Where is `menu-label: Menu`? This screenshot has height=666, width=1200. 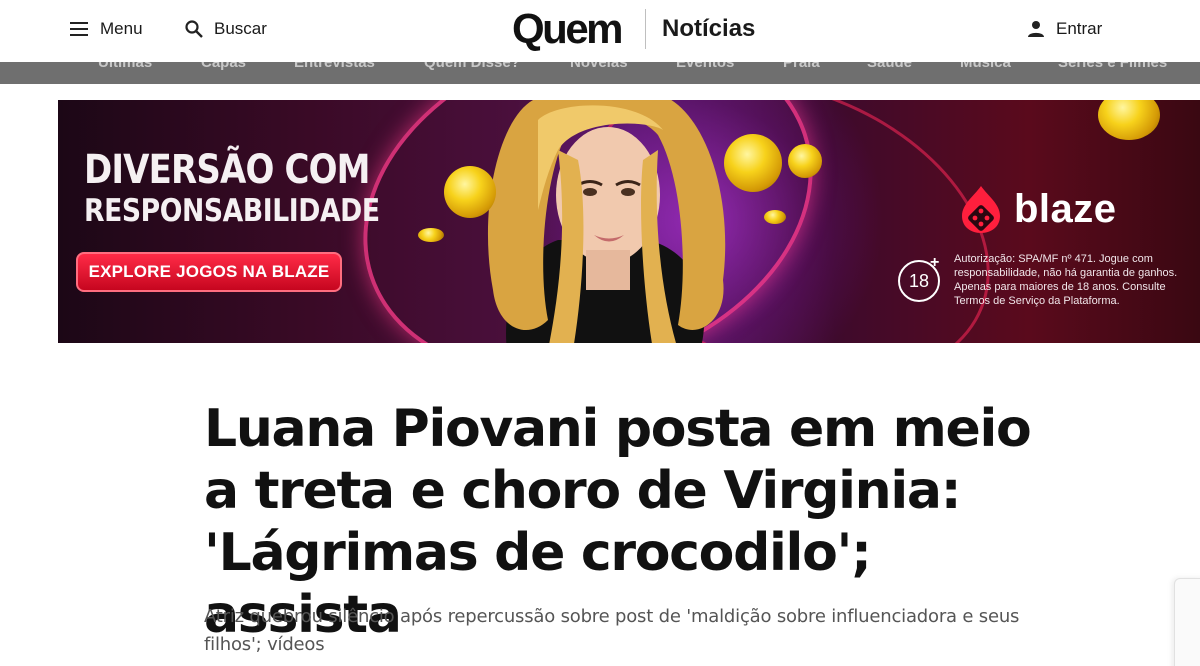 menu-label: Menu is located at coordinates (121, 28).